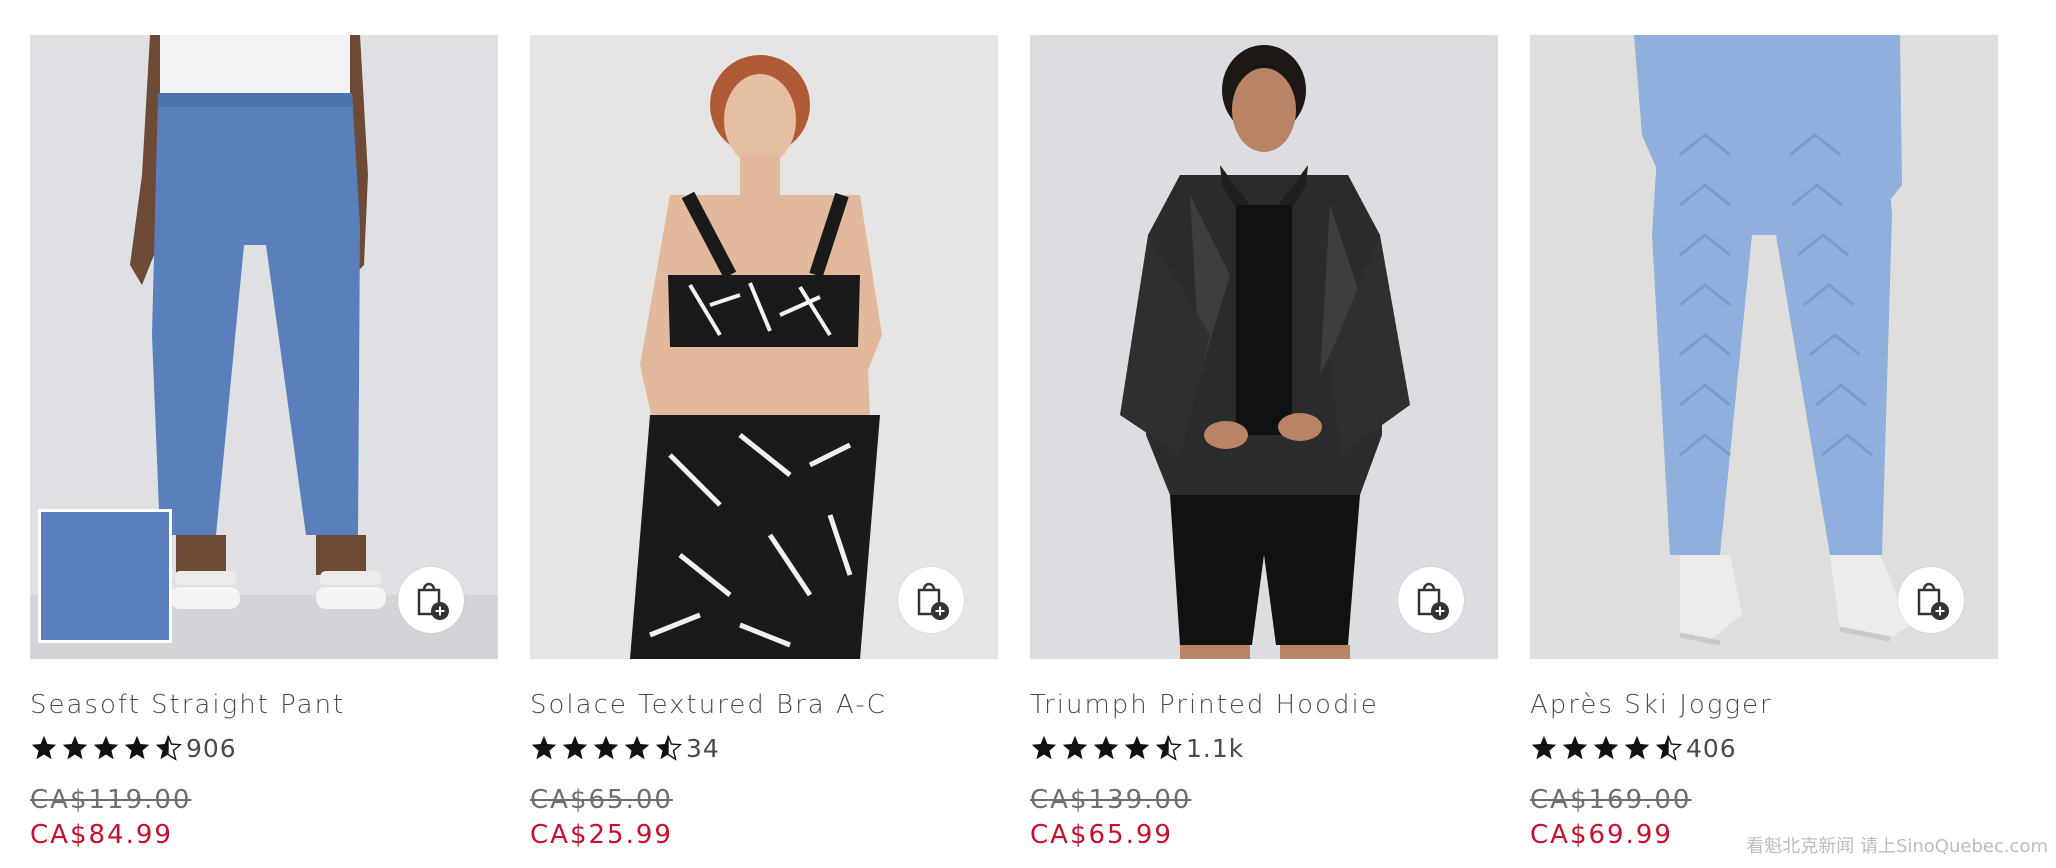 Image resolution: width=2056 pixels, height=868 pixels. Describe the element at coordinates (111, 800) in the screenshot. I see `original-price: CA$119.00` at that location.